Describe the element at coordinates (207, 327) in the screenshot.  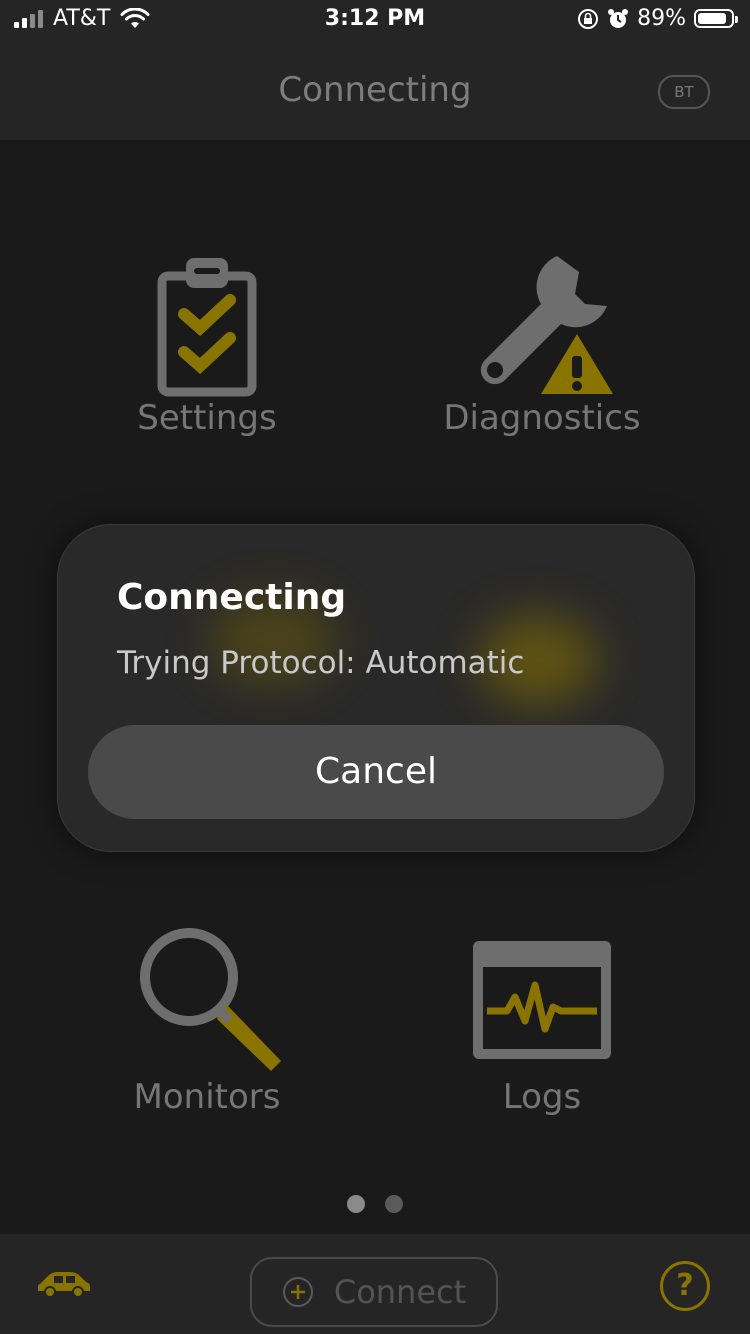
I see `clipboard-checklist-icon` at that location.